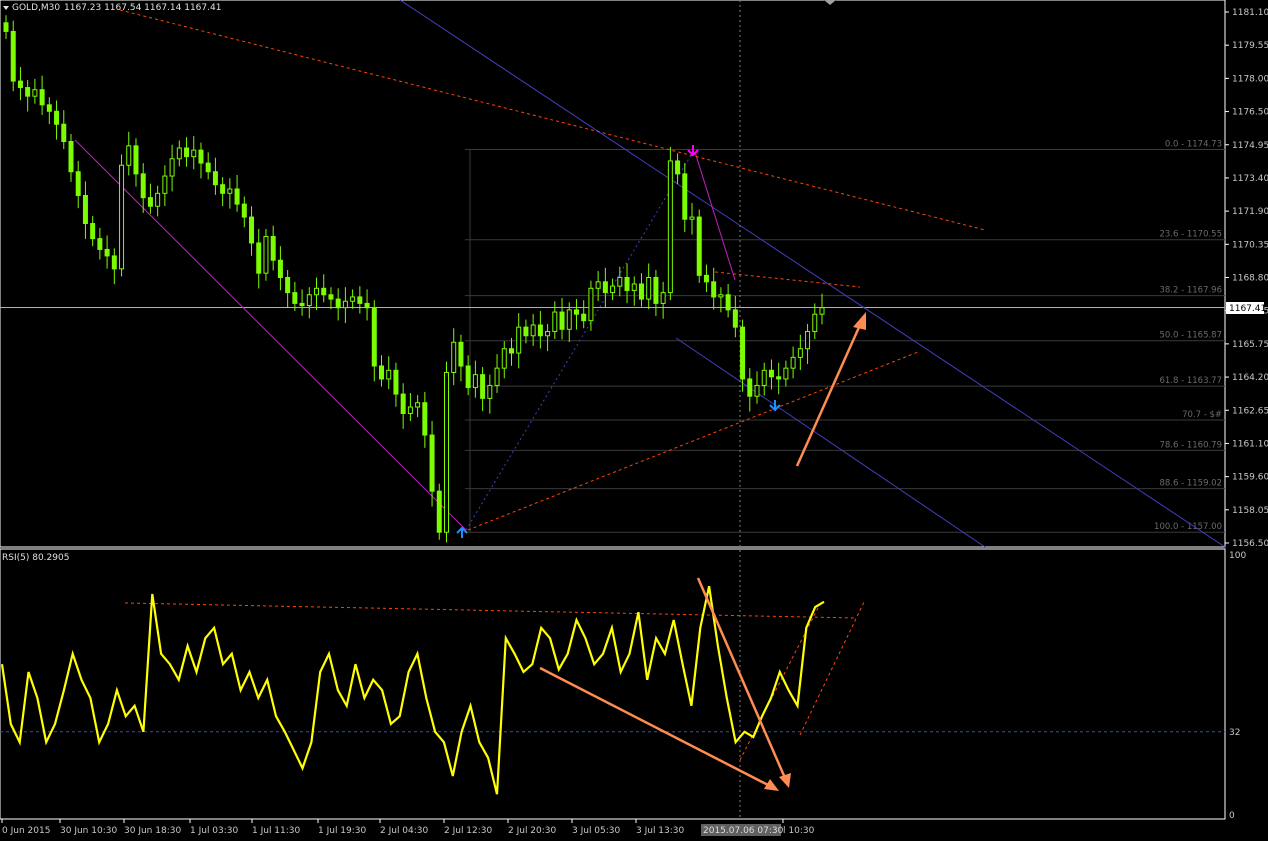 This screenshot has width=1268, height=841. Describe the element at coordinates (342, 831) in the screenshot. I see `time-tick-label: 1 Jul 19:30` at that location.